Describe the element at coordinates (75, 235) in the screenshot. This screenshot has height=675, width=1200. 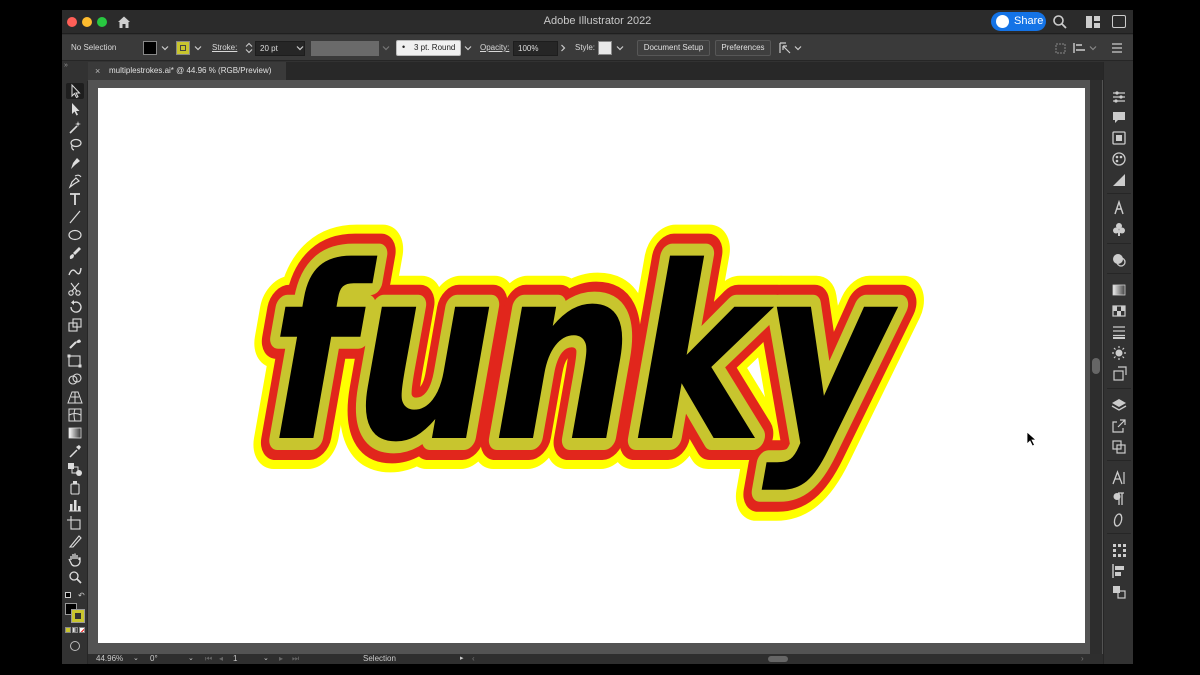
I see `ellipse-tool-icon` at that location.